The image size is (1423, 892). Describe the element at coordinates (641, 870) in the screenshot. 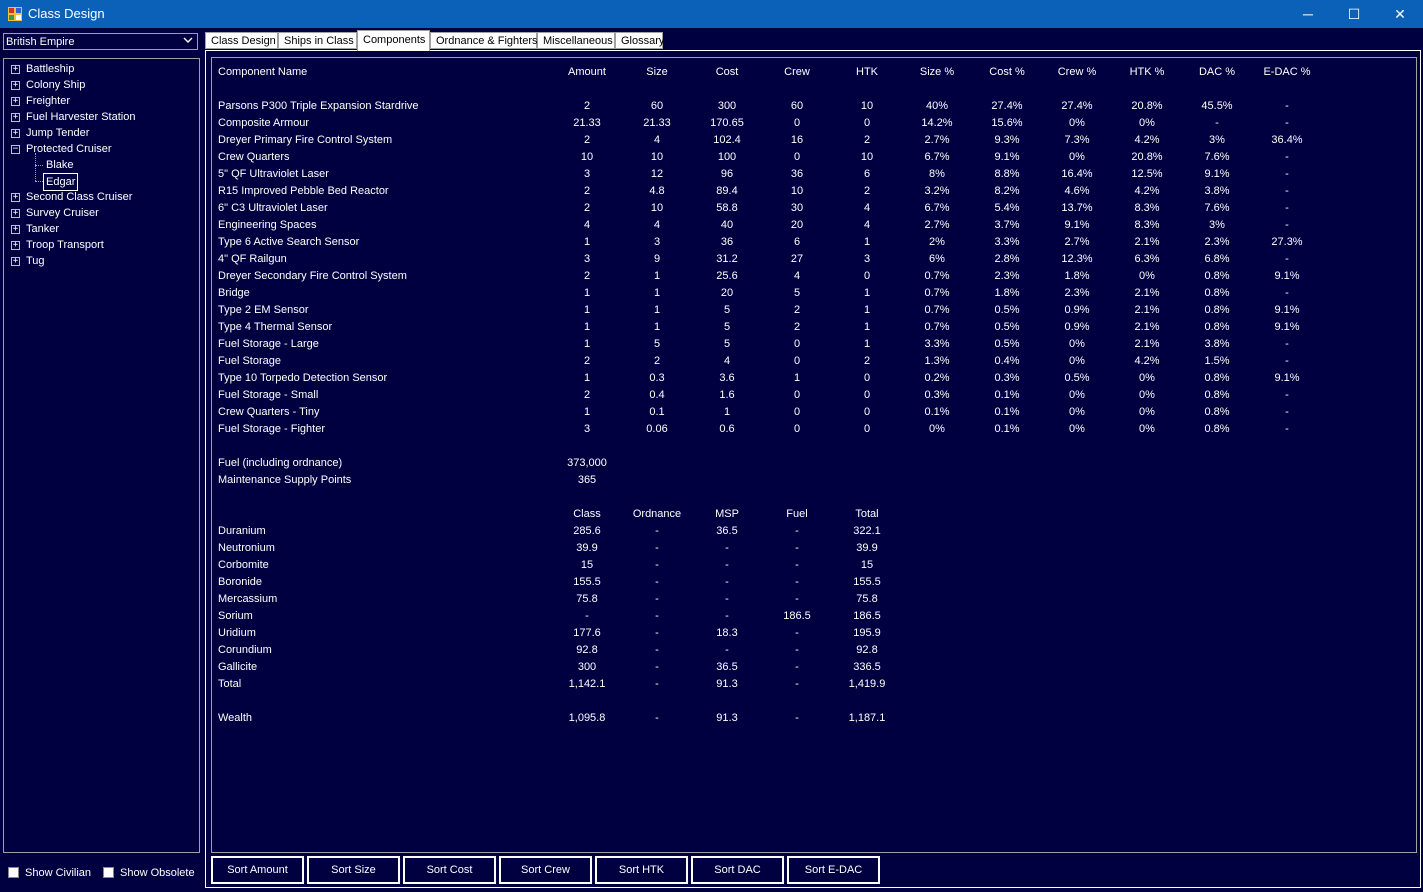

I see `sort-htk-button: Sort HTK` at that location.